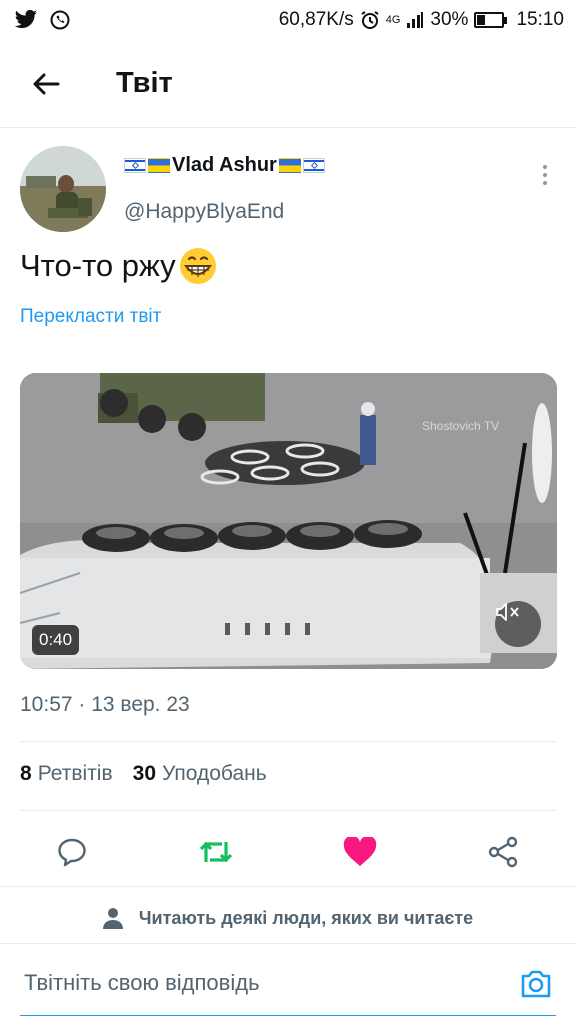 The image size is (576, 1024). I want to click on signal-icon, so click(415, 20).